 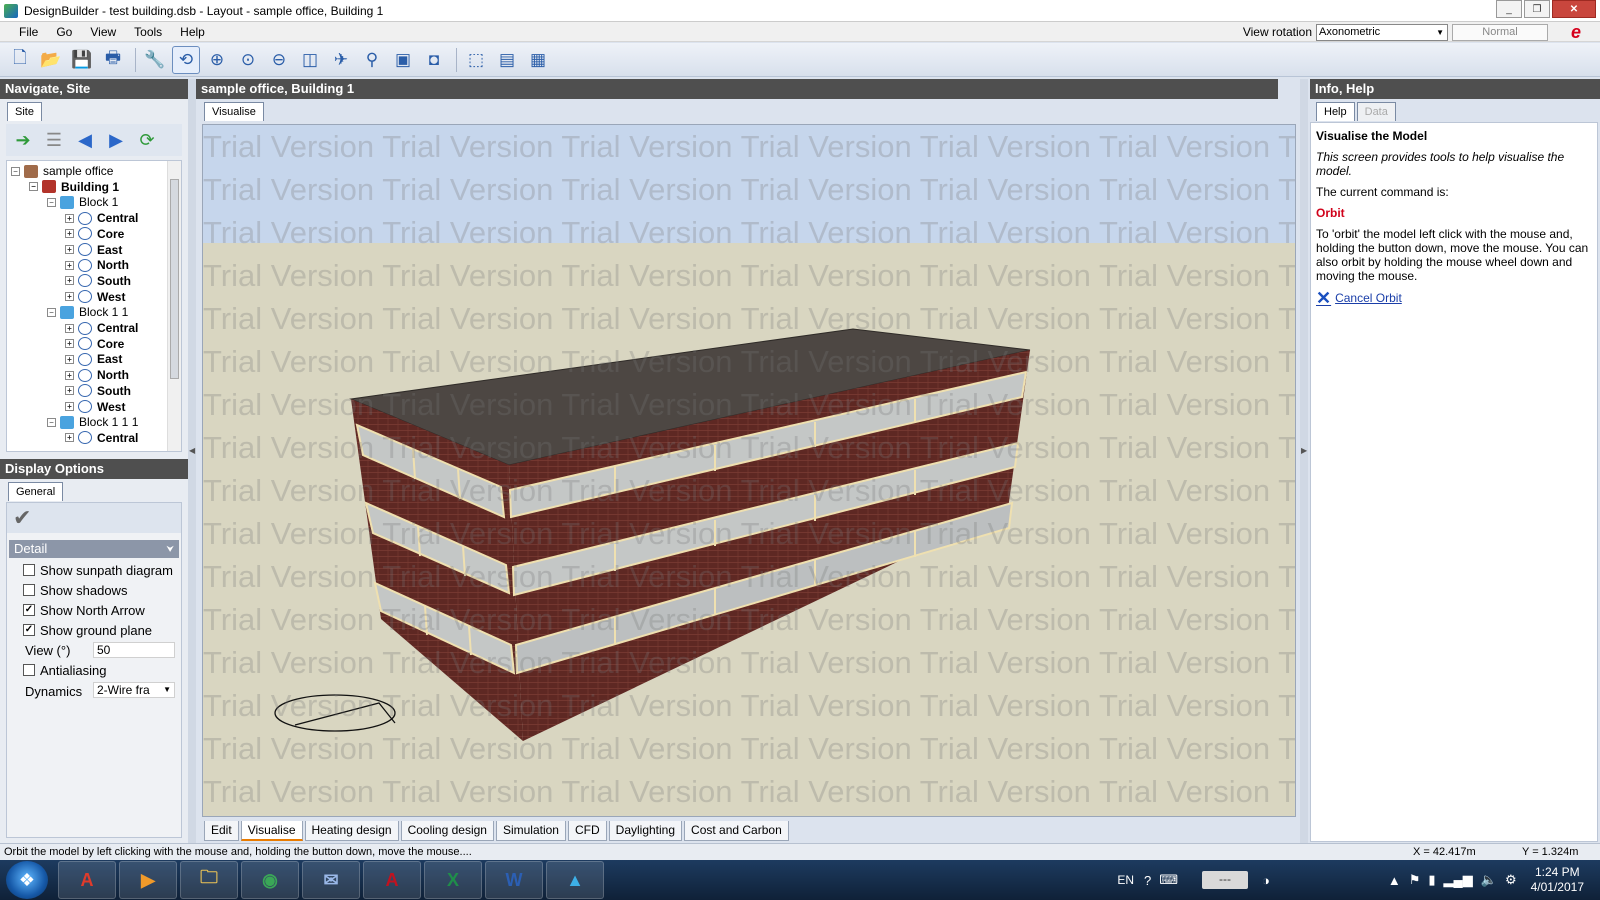 I want to click on tree-item: − Block 1 1 1, so click(x=92, y=422).